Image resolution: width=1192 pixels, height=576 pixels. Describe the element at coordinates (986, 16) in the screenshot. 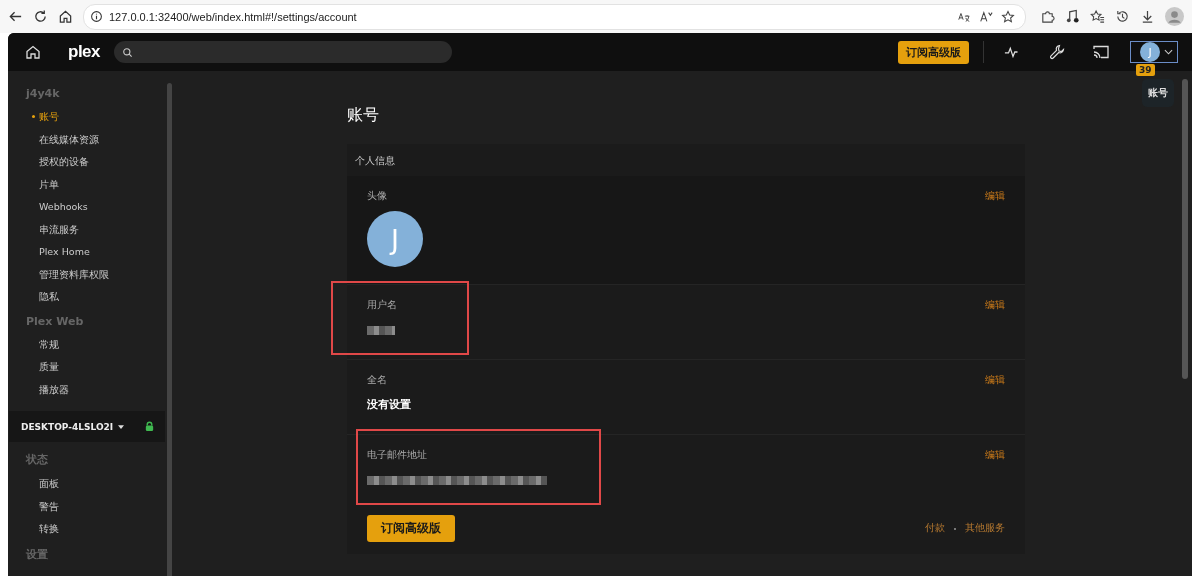

I see `read-aloud-icon` at that location.